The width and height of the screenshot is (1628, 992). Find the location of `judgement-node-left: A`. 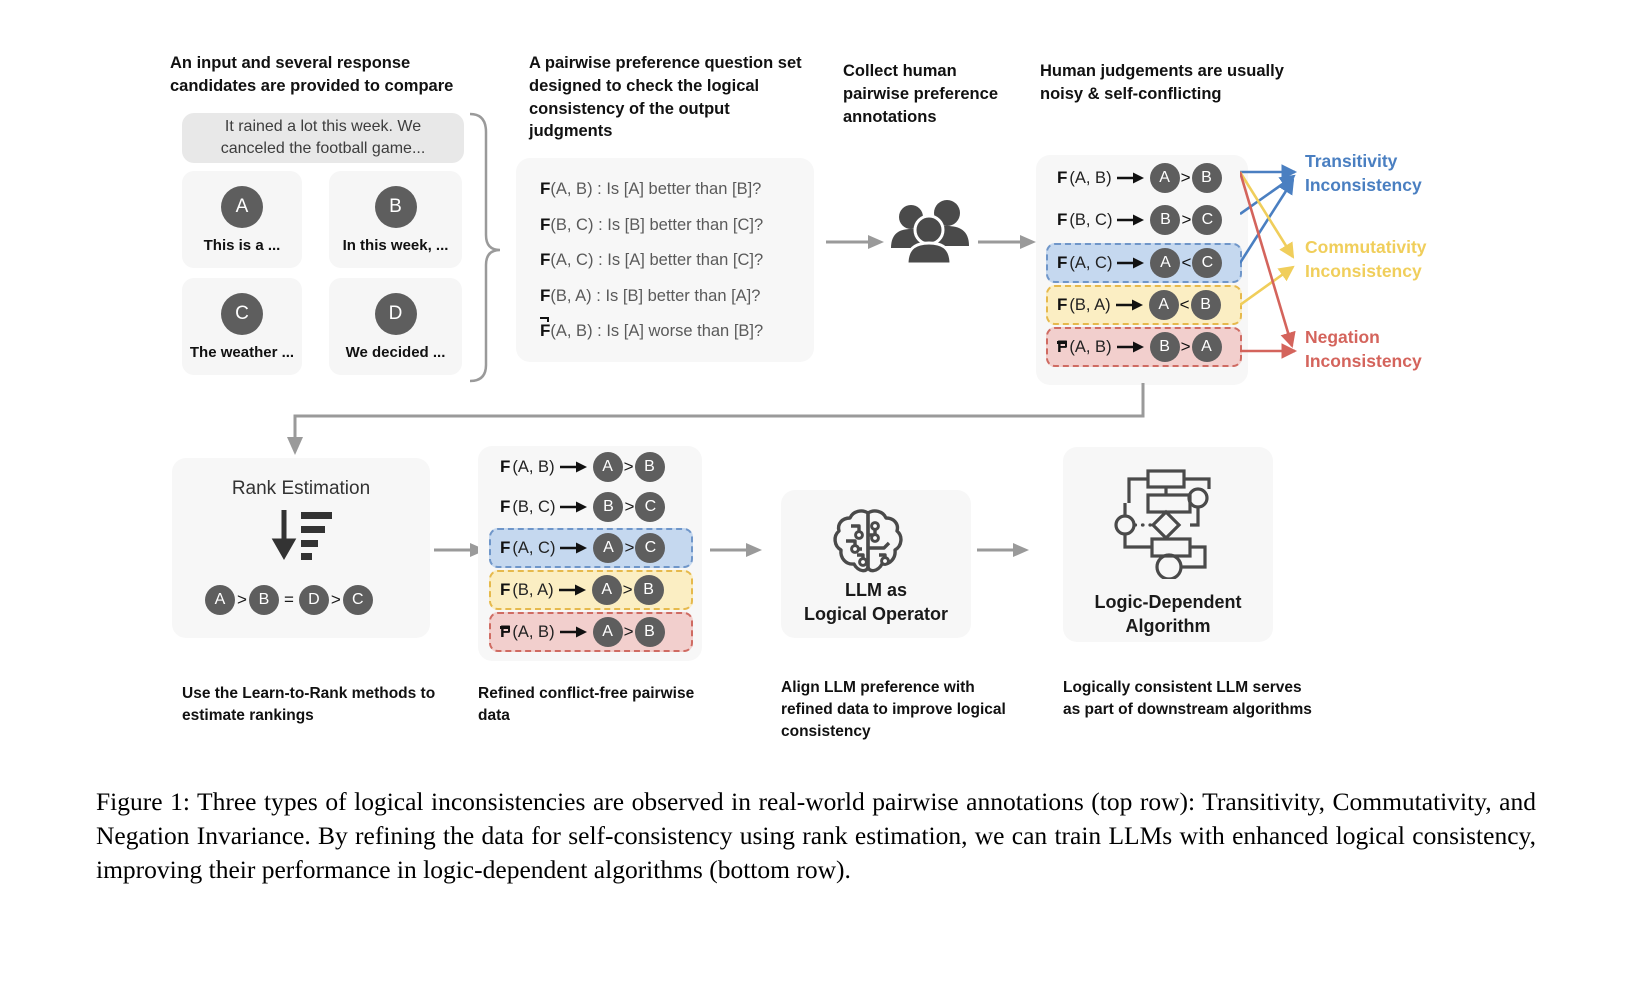

judgement-node-left: A is located at coordinates (1165, 263).